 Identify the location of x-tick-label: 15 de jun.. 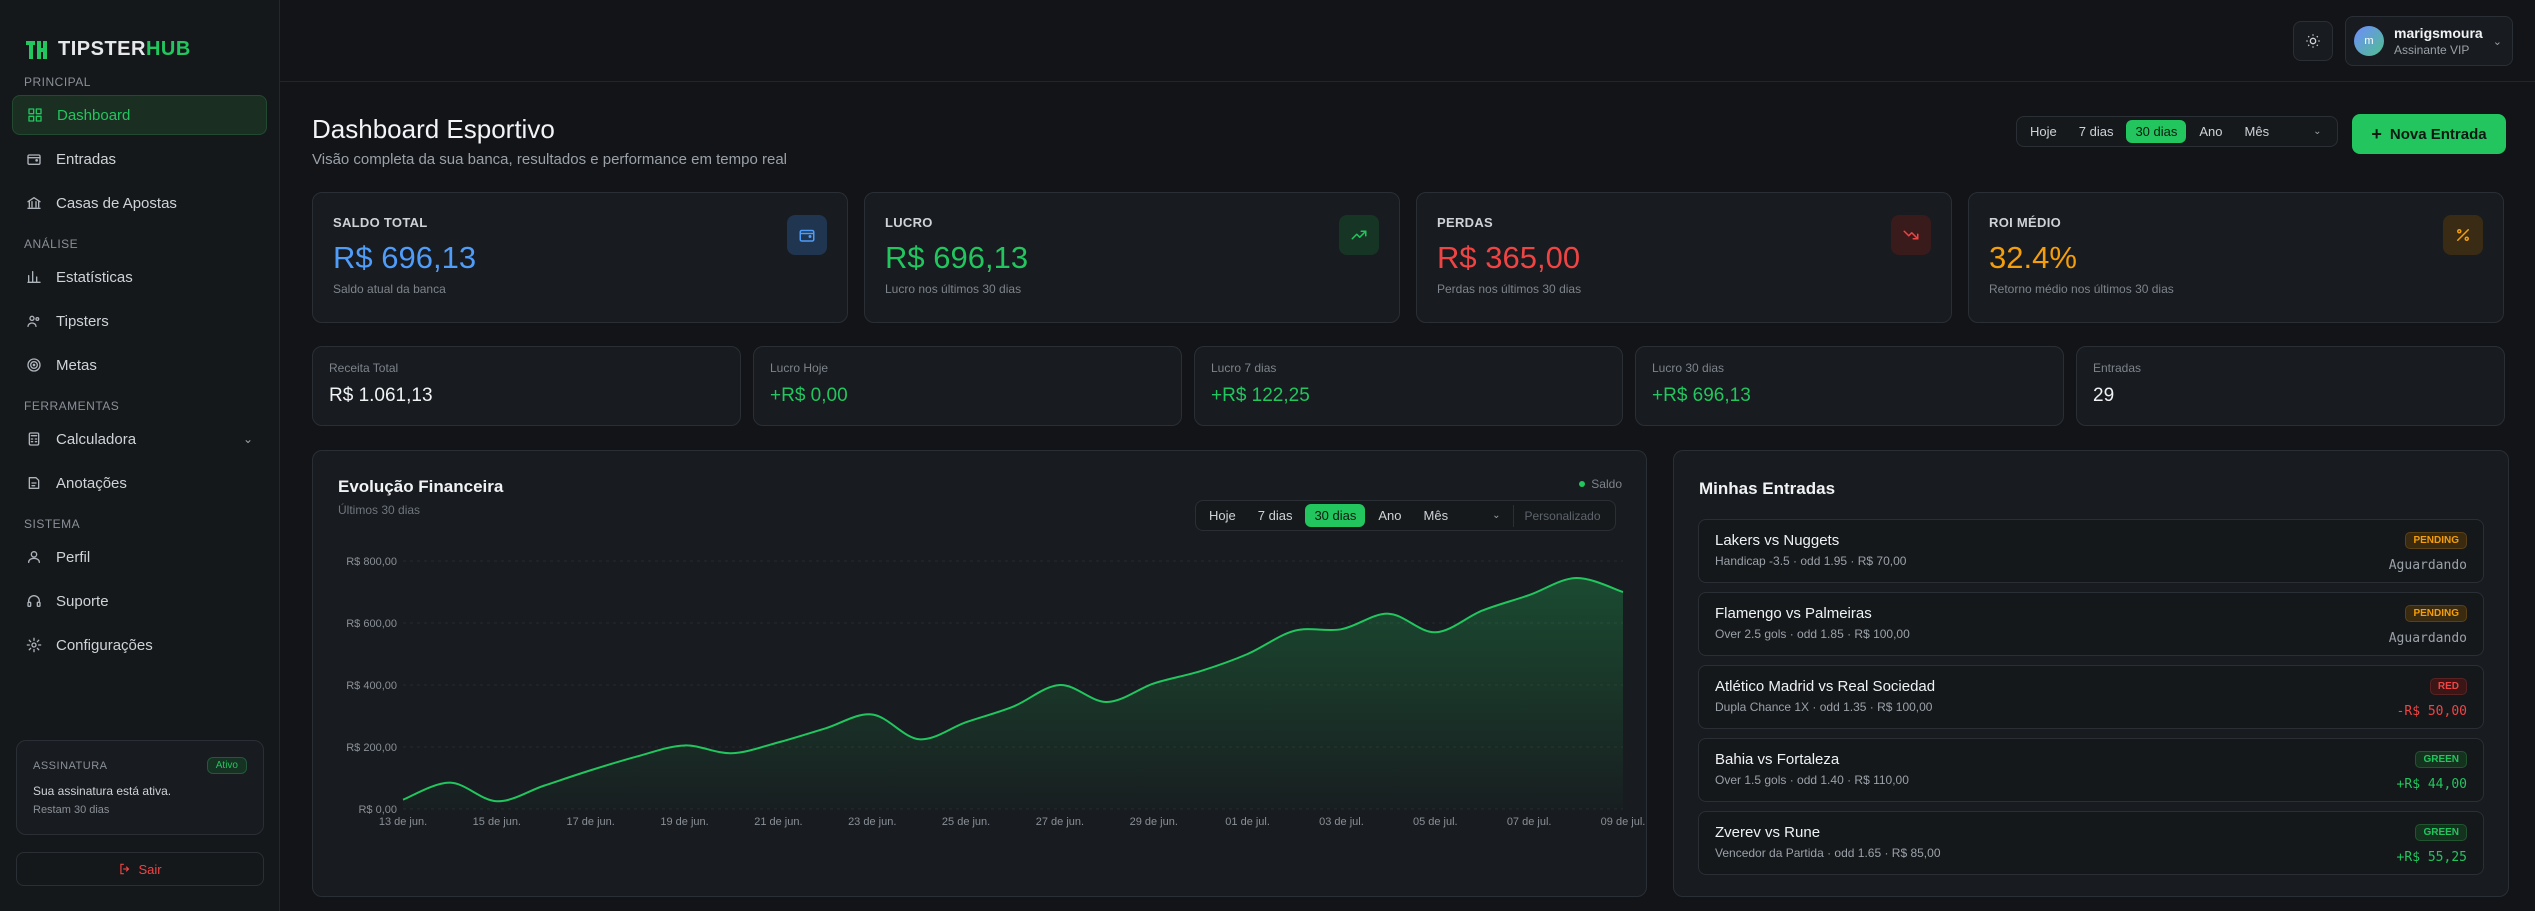
(497, 822).